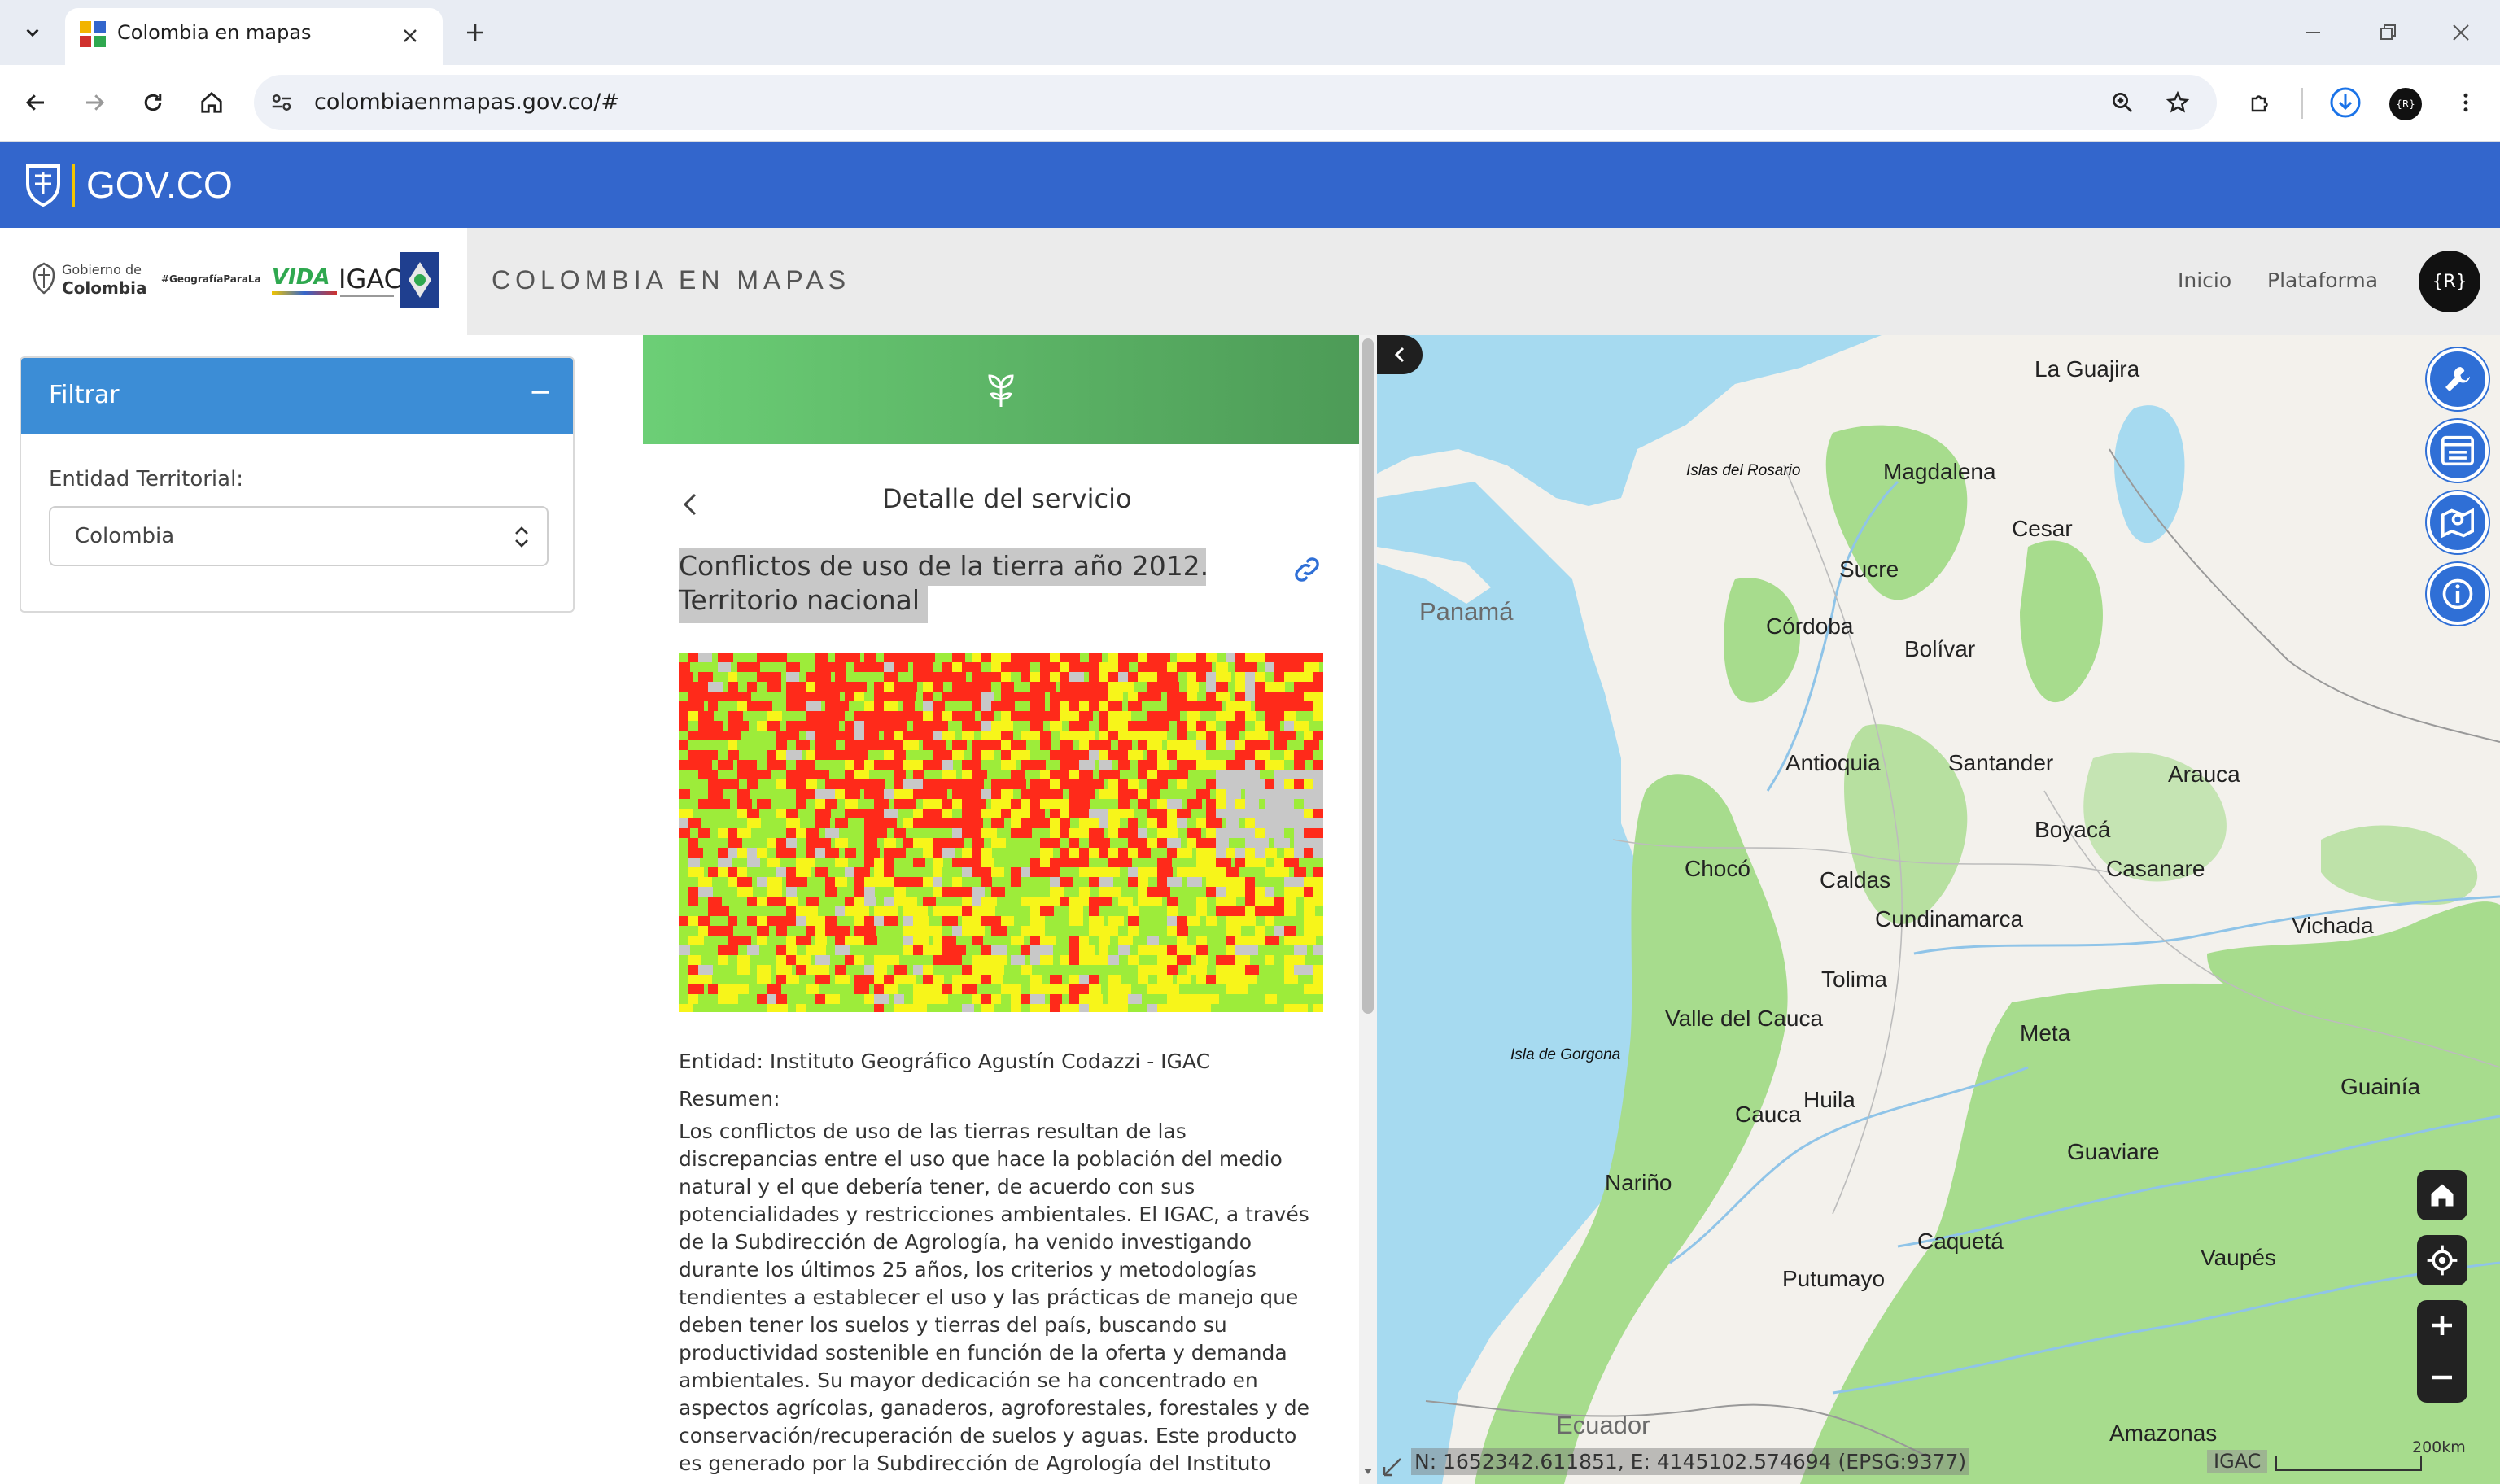 The width and height of the screenshot is (2500, 1484). What do you see at coordinates (2177, 103) in the screenshot?
I see `bookmark-star-icon` at bounding box center [2177, 103].